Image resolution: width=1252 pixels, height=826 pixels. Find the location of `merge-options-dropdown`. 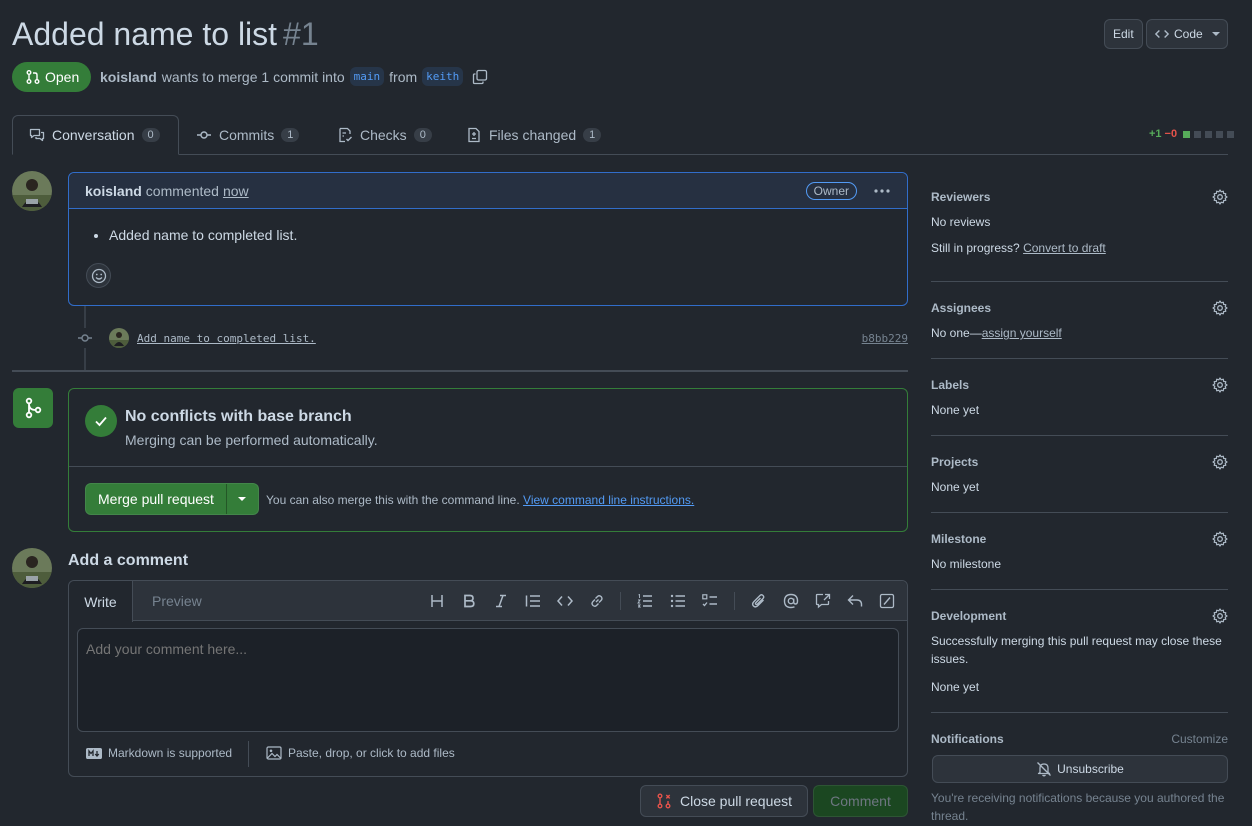

merge-options-dropdown is located at coordinates (242, 499).